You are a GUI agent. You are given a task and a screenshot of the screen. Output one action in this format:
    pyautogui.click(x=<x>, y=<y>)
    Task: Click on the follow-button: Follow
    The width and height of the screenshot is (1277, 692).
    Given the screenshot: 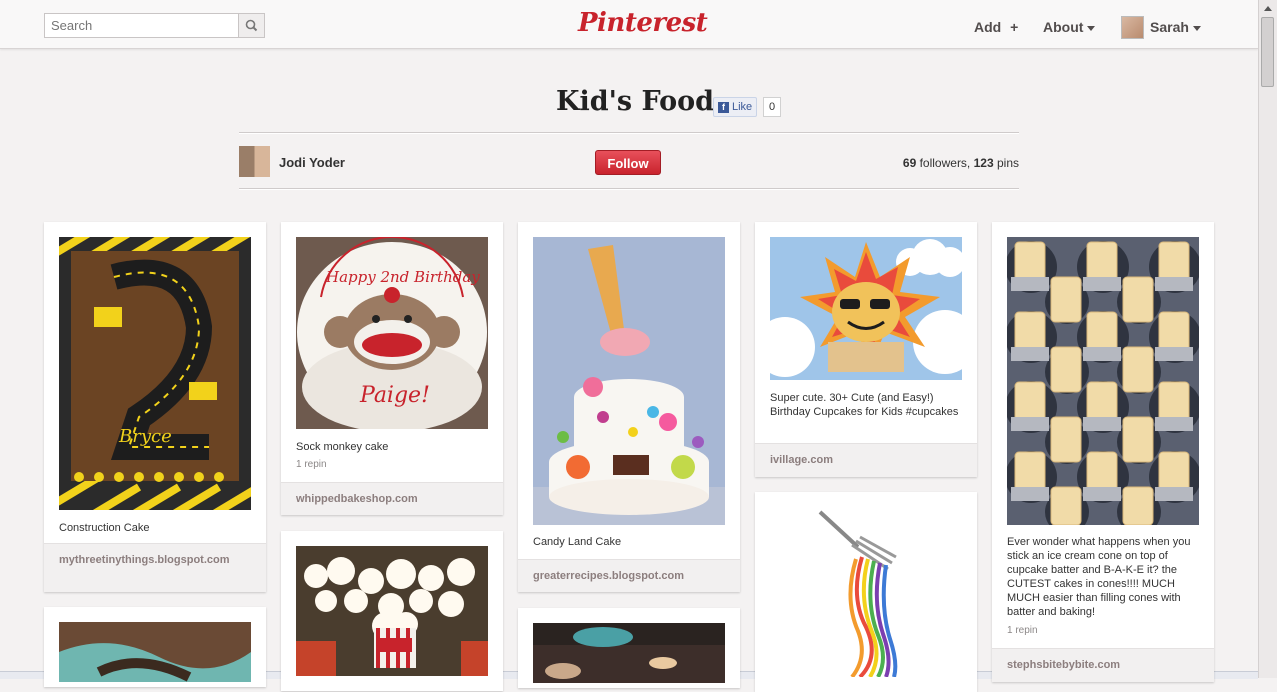 What is the action you would take?
    pyautogui.click(x=628, y=162)
    